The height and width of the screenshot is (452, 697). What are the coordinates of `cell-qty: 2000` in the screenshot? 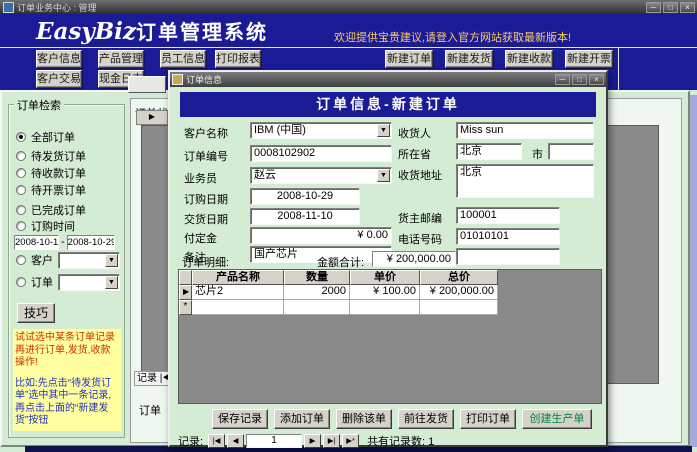 It's located at (317, 292).